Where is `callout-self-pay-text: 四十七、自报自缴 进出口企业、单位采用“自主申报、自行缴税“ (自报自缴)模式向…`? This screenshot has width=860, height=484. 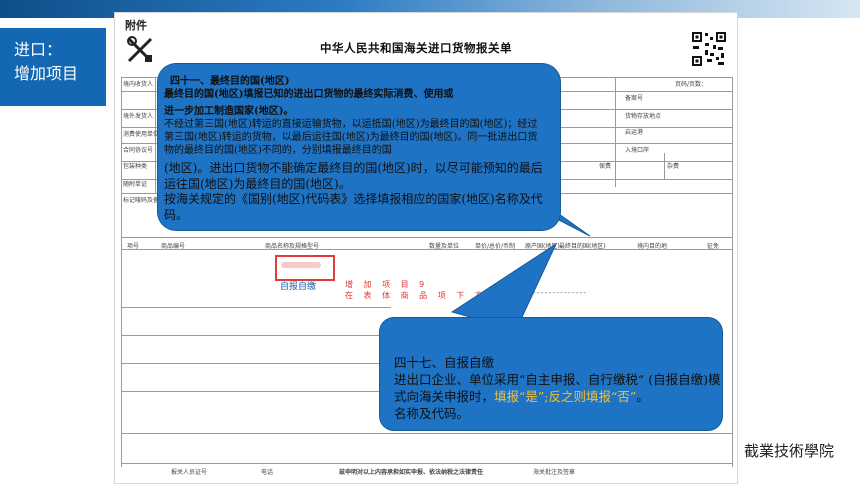 callout-self-pay-text: 四十七、自报自缴 进出口企业、单位采用“自主申报、自行缴税“ (自报自缴)模式向… is located at coordinates (559, 388).